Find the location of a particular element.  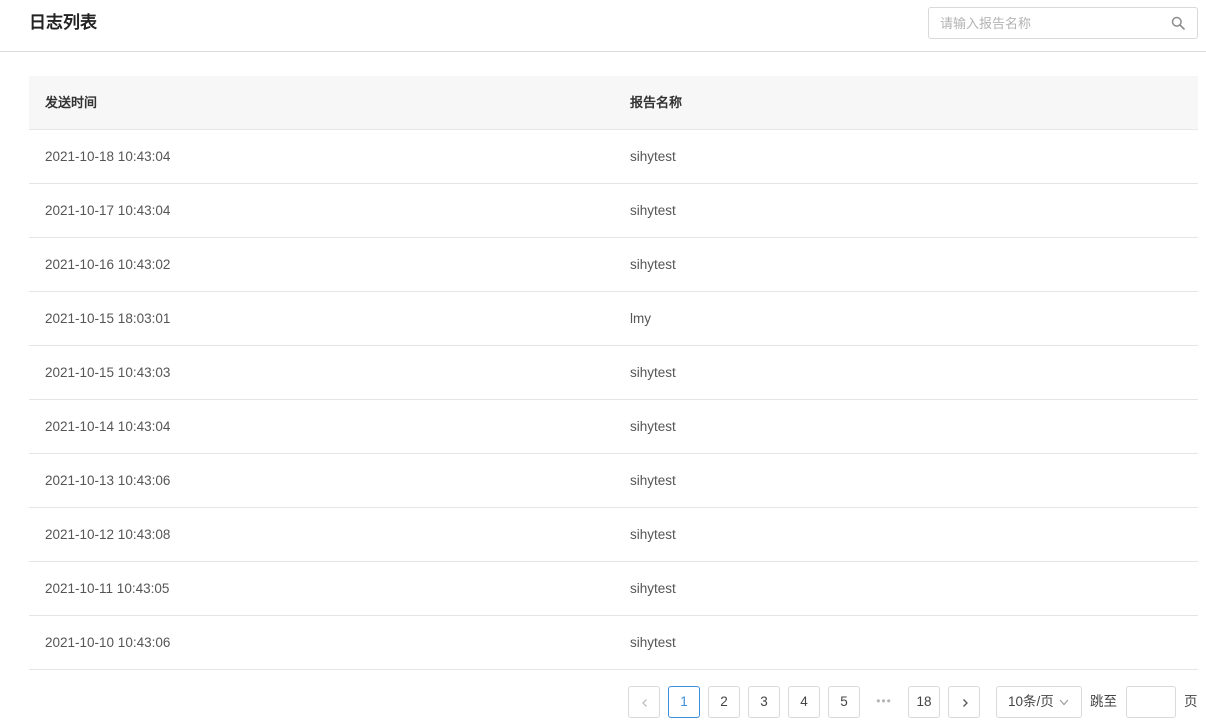

search-box is located at coordinates (1063, 23).